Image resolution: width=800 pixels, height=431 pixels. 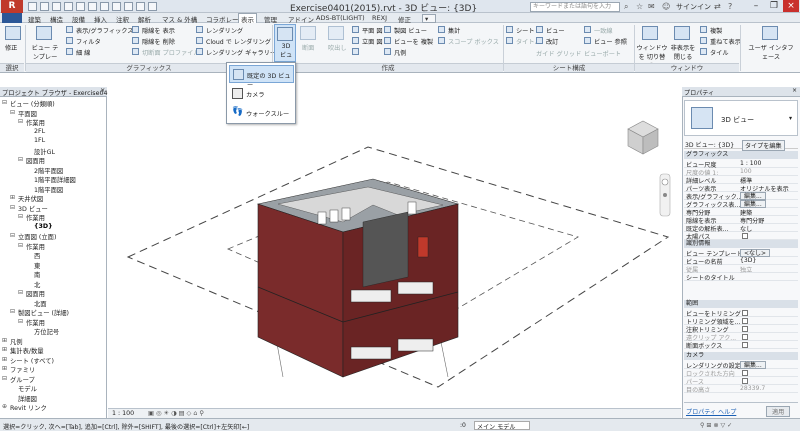 What do you see at coordinates (158, 41) in the screenshot?
I see `remove-hidden-button: 隠線を 削除` at bounding box center [158, 41].